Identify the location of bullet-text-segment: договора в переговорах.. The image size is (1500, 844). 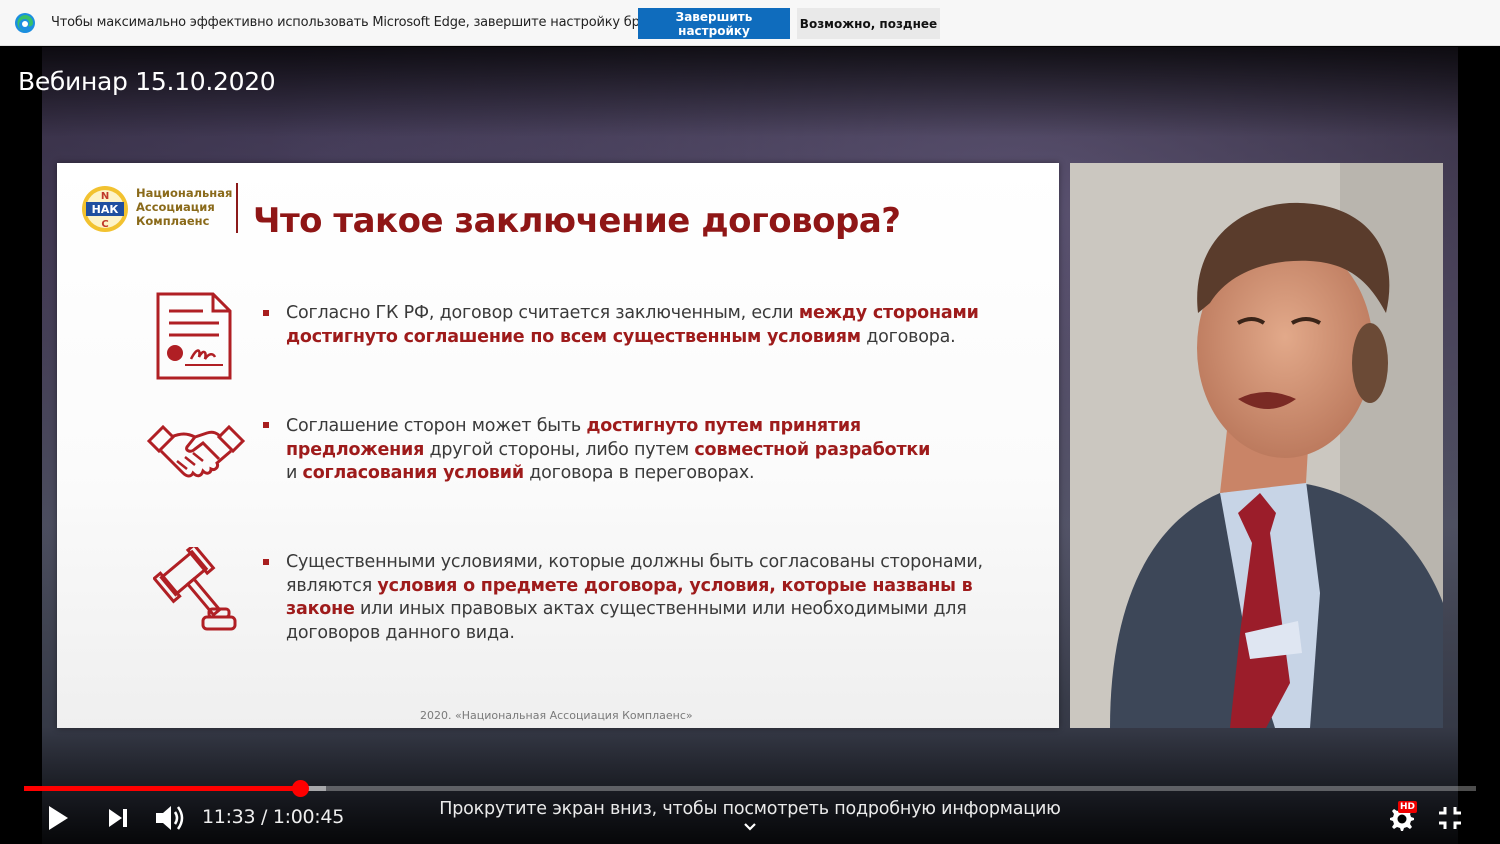
(639, 473).